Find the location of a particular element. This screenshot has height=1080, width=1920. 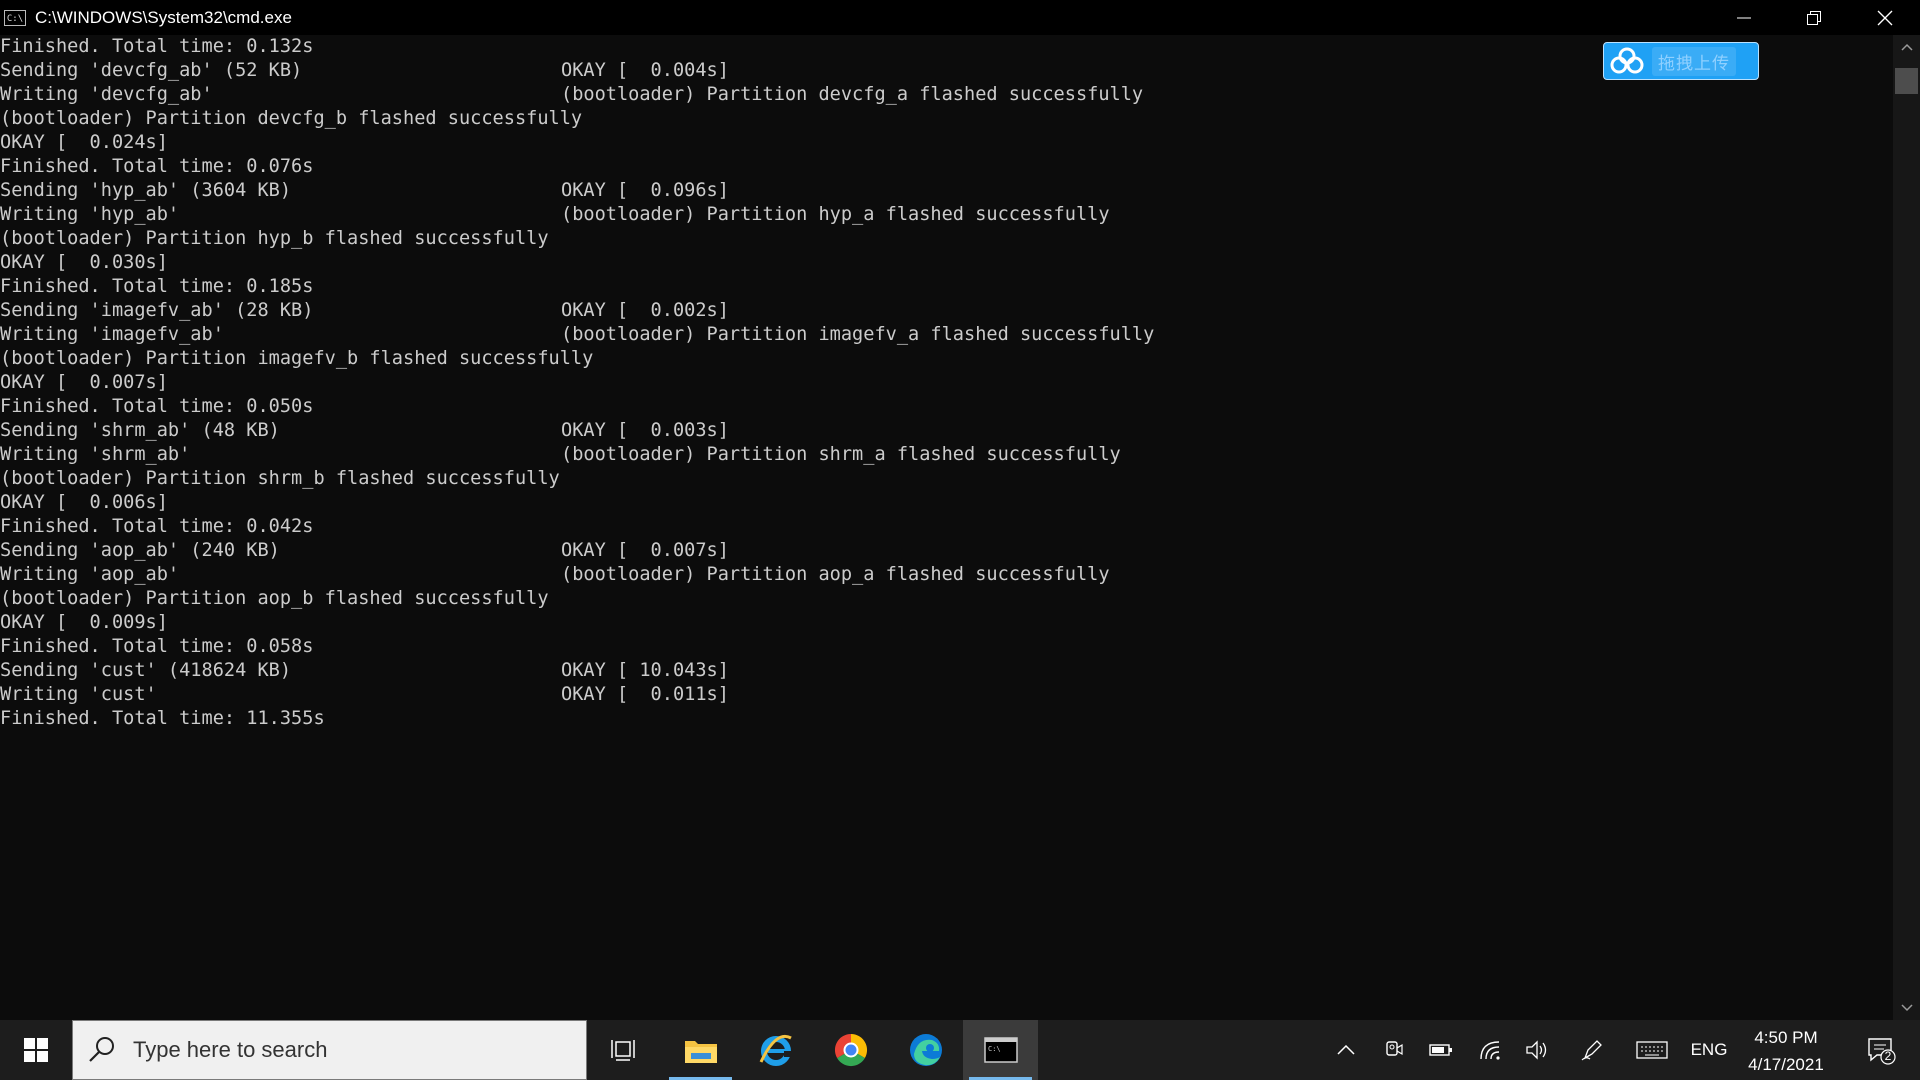

internet-explorer-button is located at coordinates (775, 1050).